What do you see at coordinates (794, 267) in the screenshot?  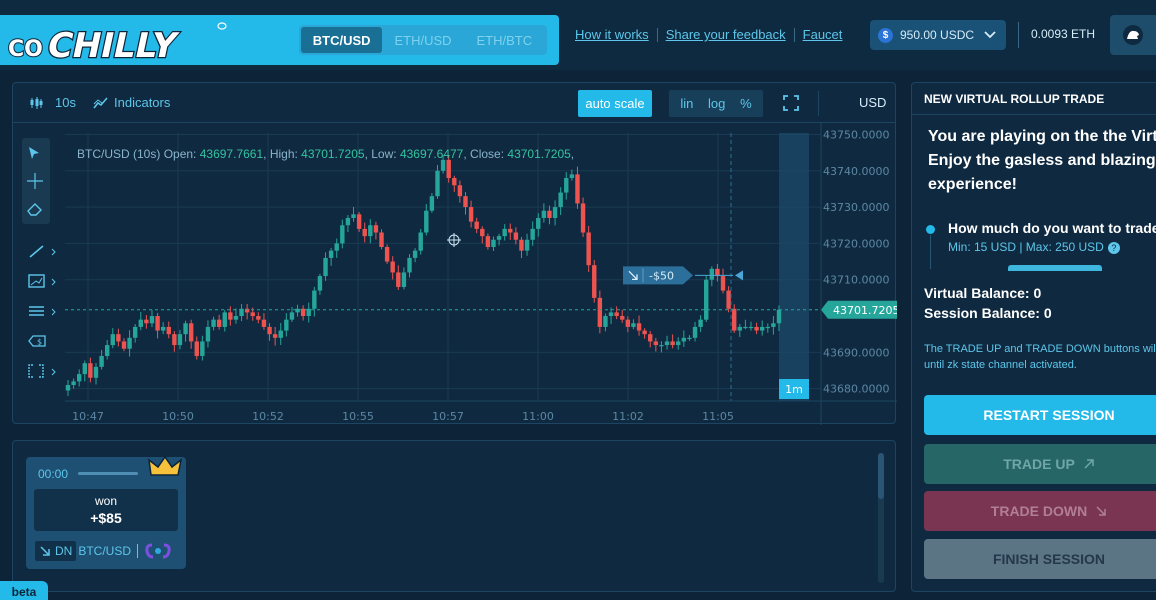 I see `current-bar-highlight` at bounding box center [794, 267].